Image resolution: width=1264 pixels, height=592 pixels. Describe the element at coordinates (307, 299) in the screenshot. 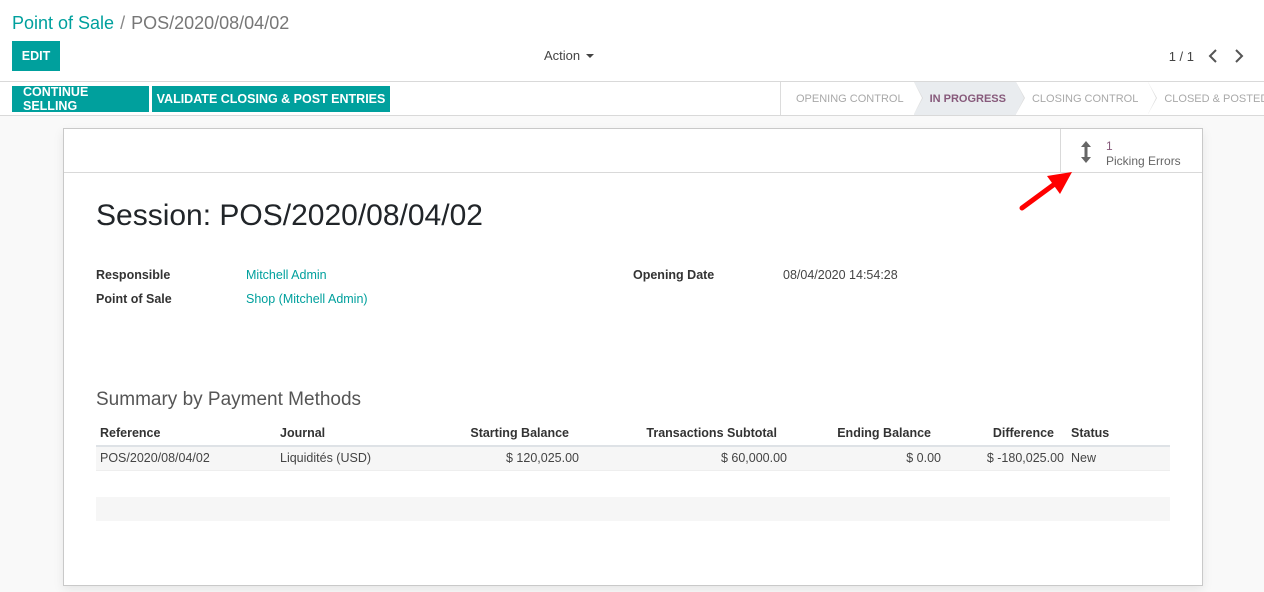

I see `point-of-sale-link: Shop (Mitchell Admin)` at that location.